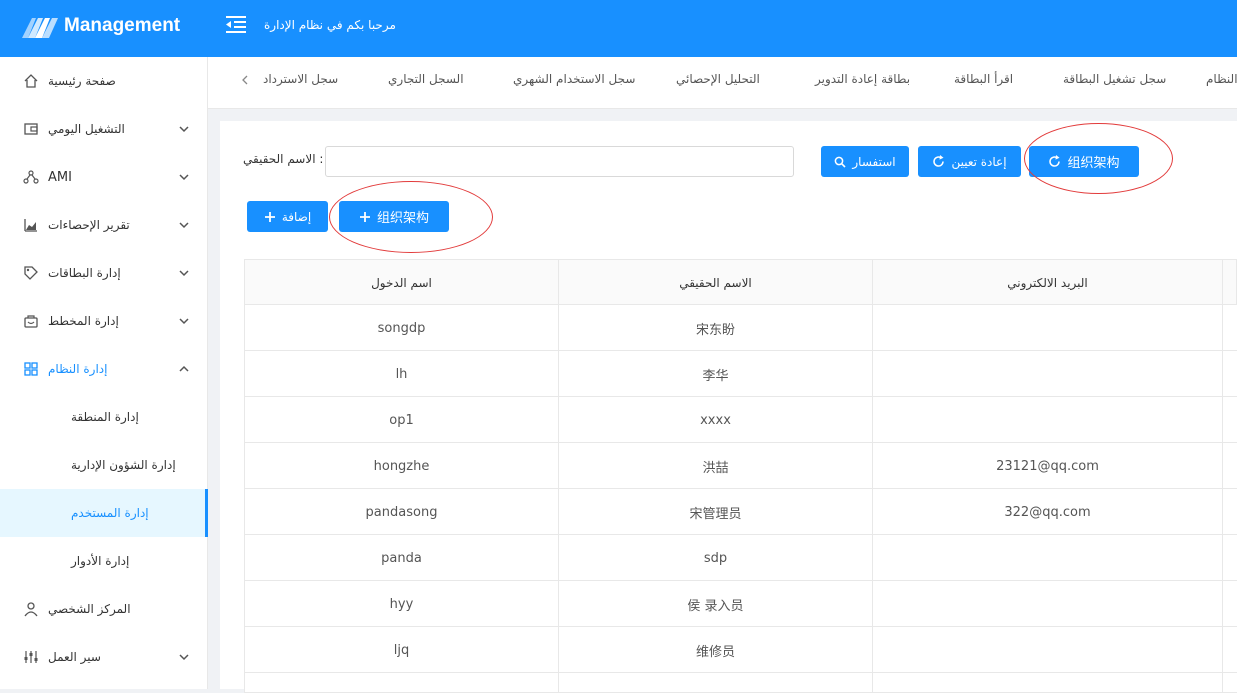 This screenshot has height=693, width=1237. I want to click on table-row: panda sdp, so click(740, 558).